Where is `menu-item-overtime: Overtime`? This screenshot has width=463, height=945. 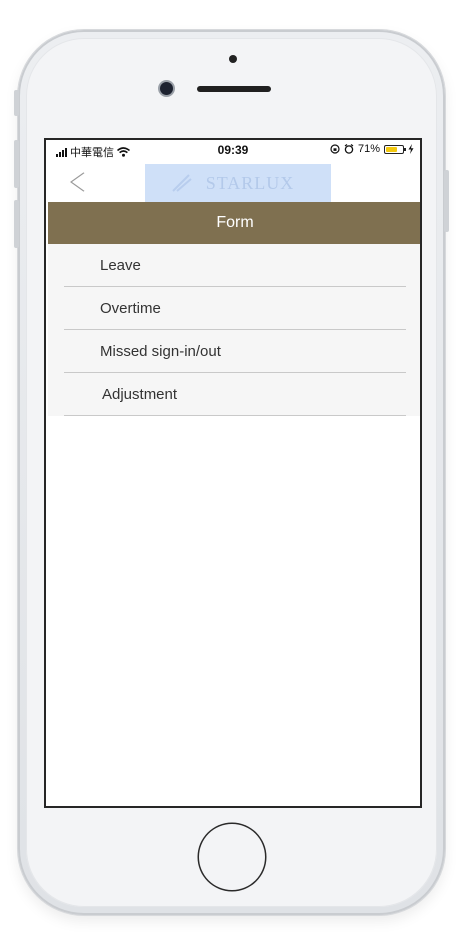 menu-item-overtime: Overtime is located at coordinates (234, 308).